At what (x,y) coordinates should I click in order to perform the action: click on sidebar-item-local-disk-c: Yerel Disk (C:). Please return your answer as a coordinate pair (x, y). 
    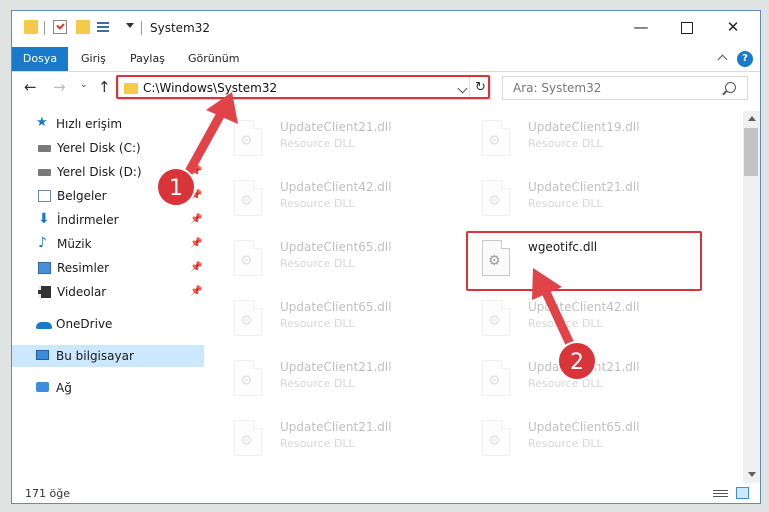
    Looking at the image, I should click on (108, 148).